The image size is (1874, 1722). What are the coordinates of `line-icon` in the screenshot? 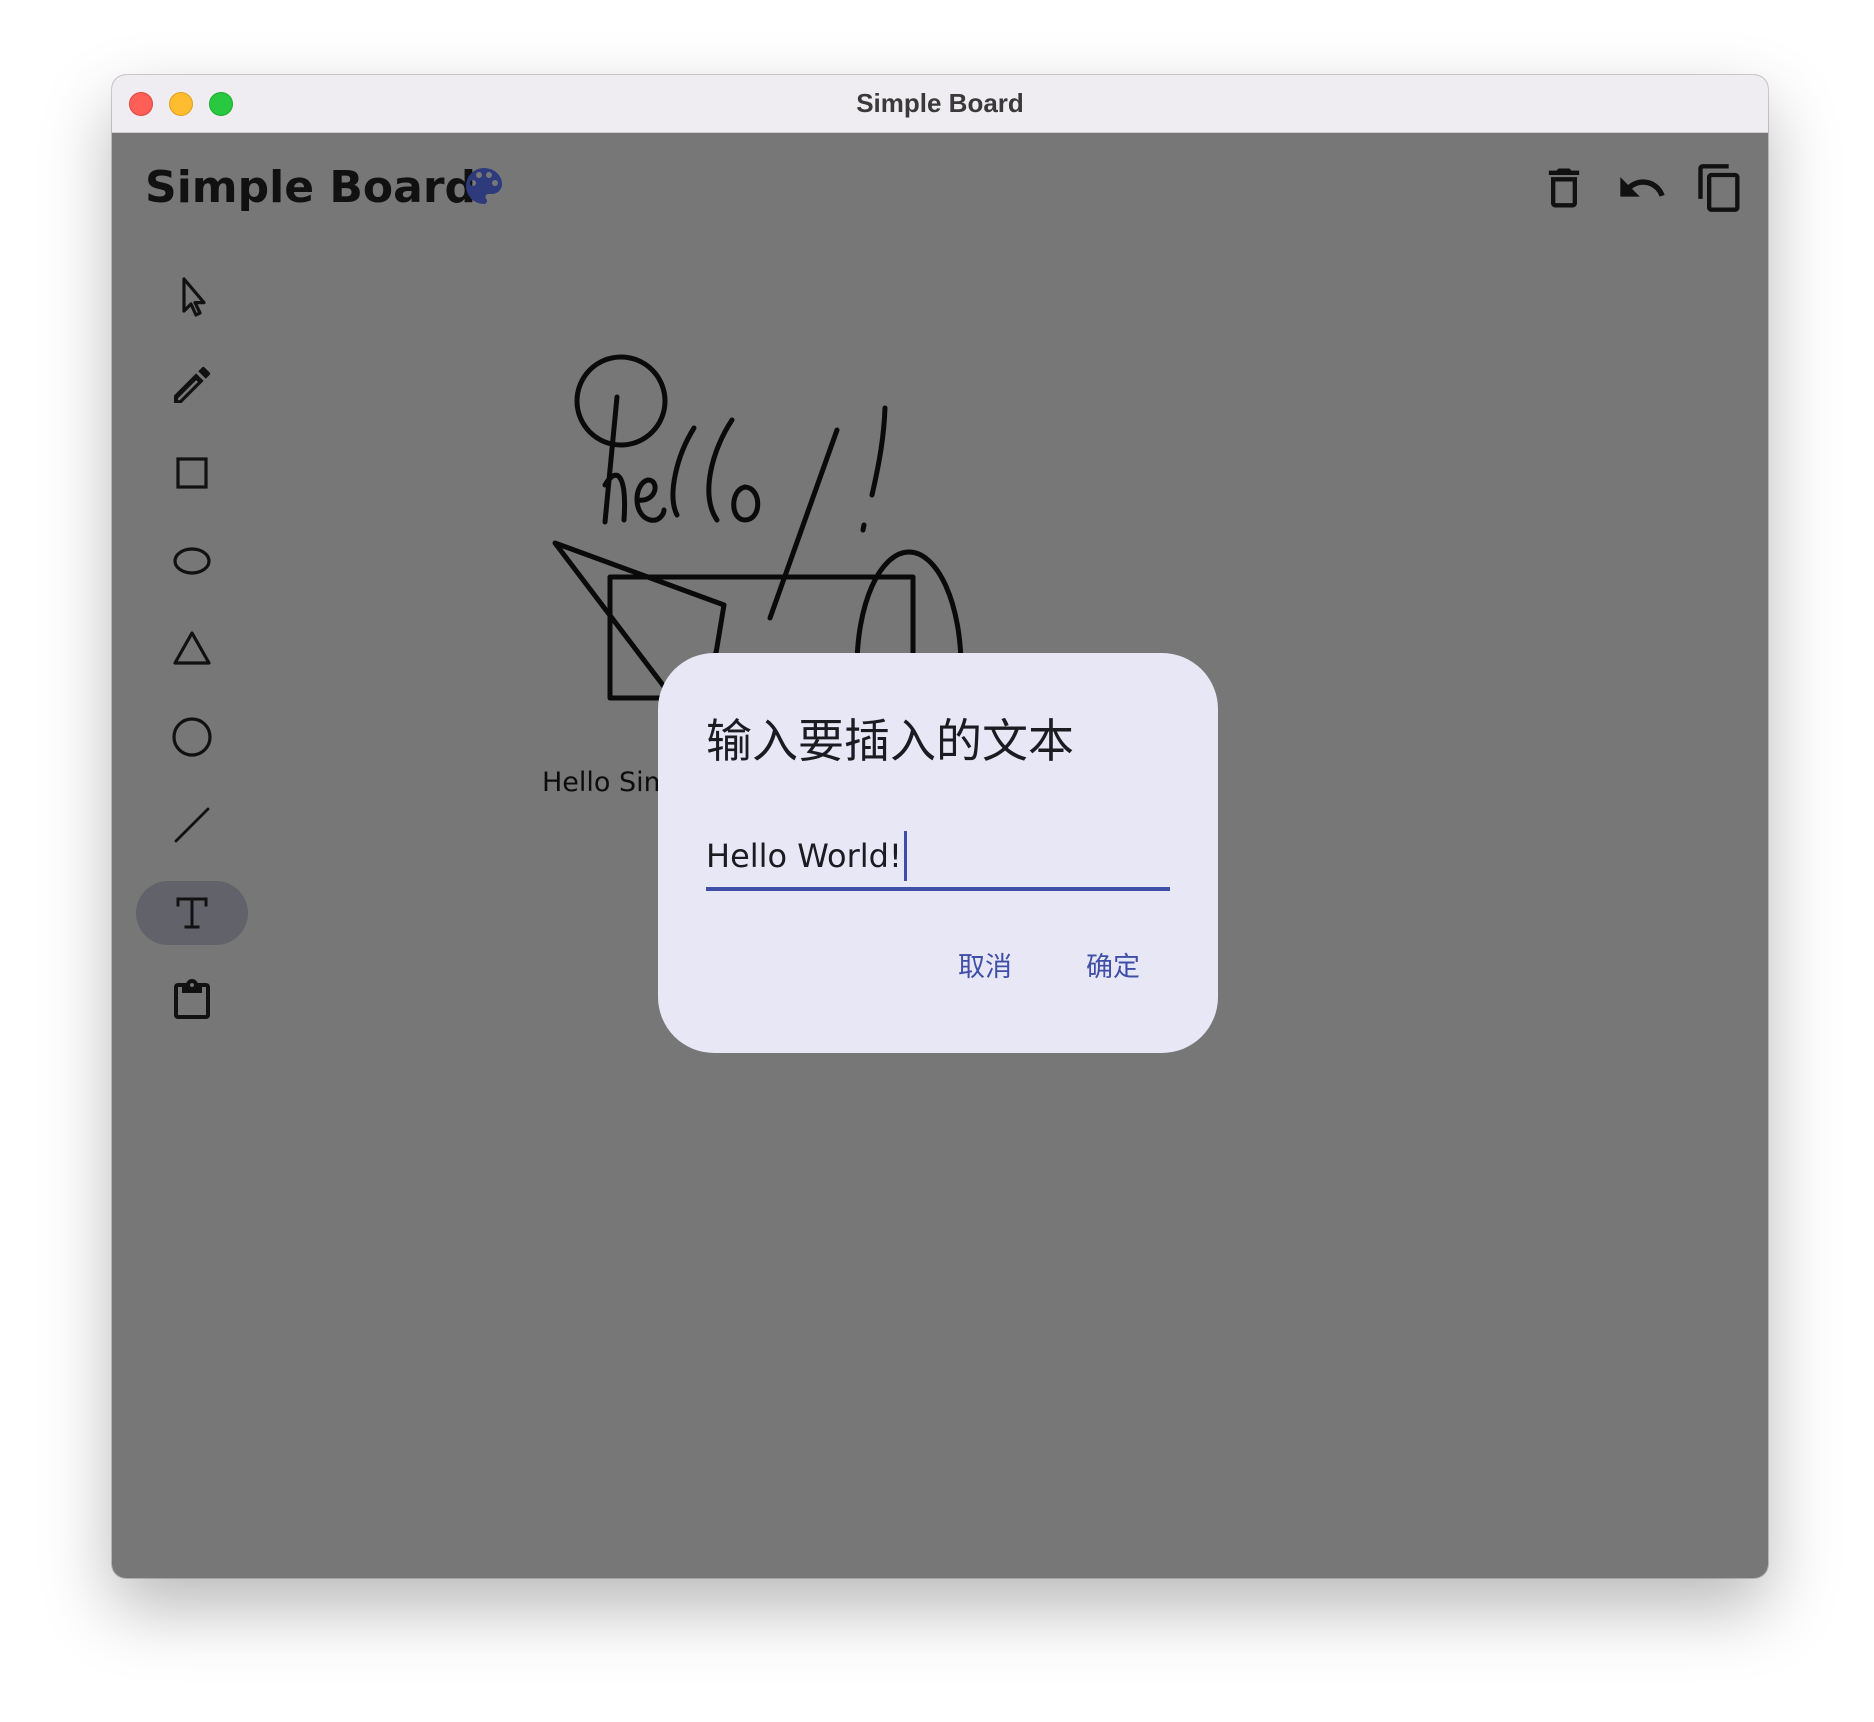 It's located at (192, 825).